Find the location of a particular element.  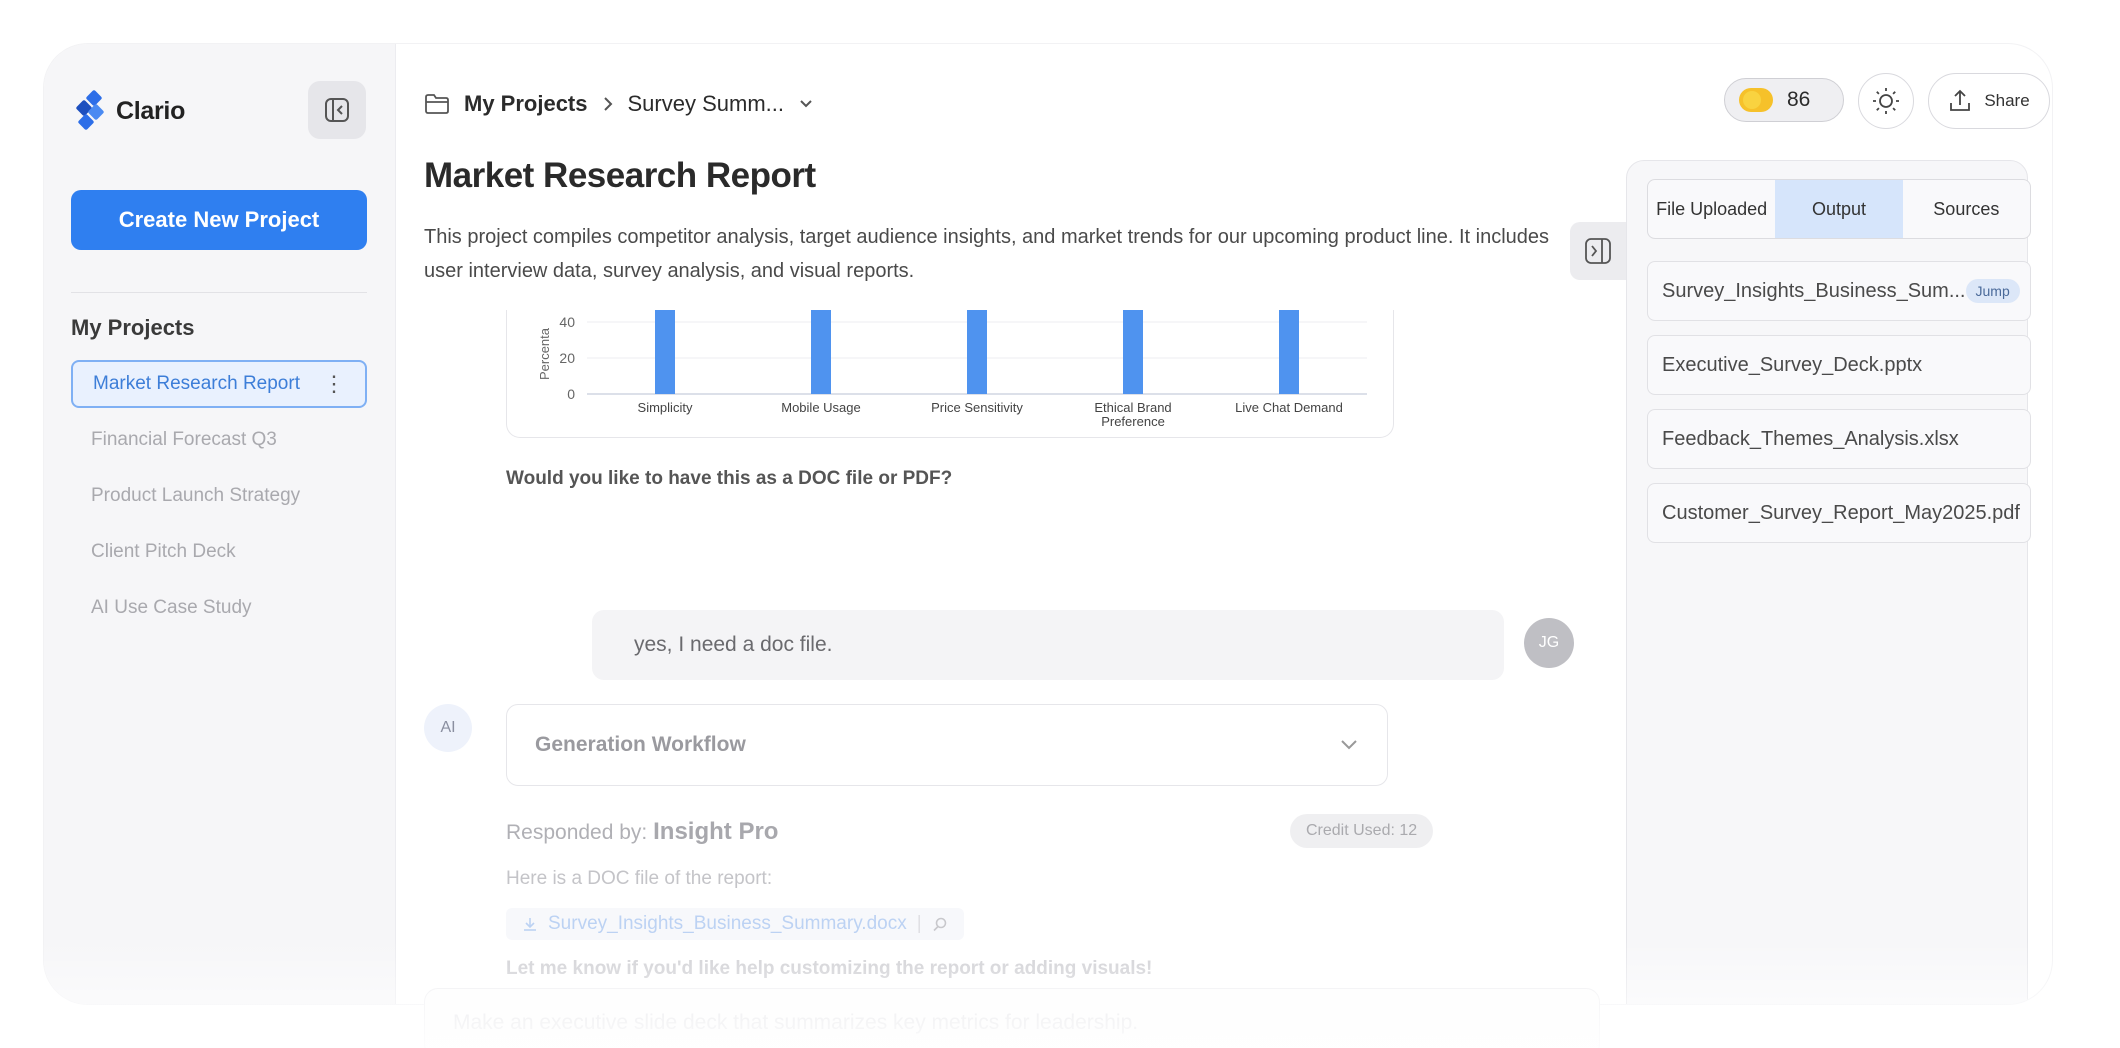

project-item-ai-use-case: AI Use Case Study is located at coordinates (219, 608).